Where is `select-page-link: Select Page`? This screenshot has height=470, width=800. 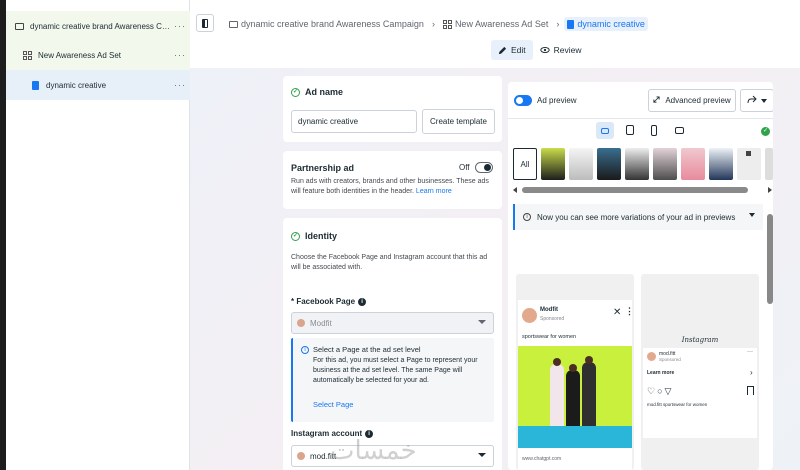 select-page-link: Select Page is located at coordinates (333, 404).